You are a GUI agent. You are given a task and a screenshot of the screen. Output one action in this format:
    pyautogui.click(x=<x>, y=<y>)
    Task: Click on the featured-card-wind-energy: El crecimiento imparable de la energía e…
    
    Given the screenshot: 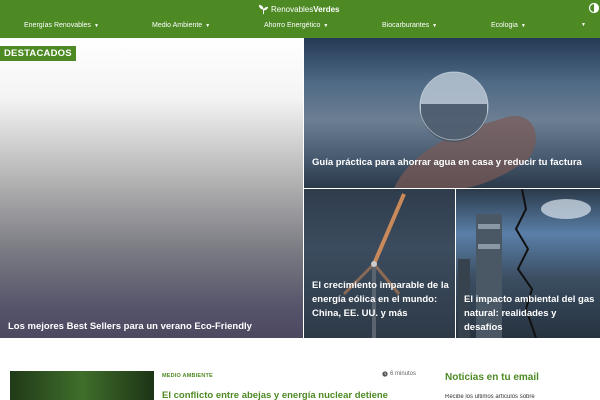 What is the action you would take?
    pyautogui.click(x=379, y=263)
    